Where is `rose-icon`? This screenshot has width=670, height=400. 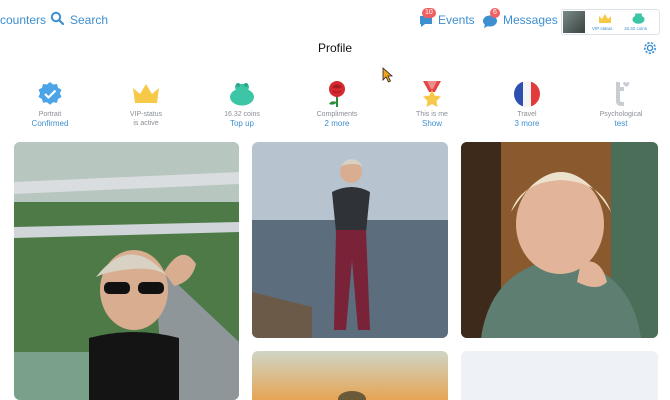
rose-icon is located at coordinates (337, 94).